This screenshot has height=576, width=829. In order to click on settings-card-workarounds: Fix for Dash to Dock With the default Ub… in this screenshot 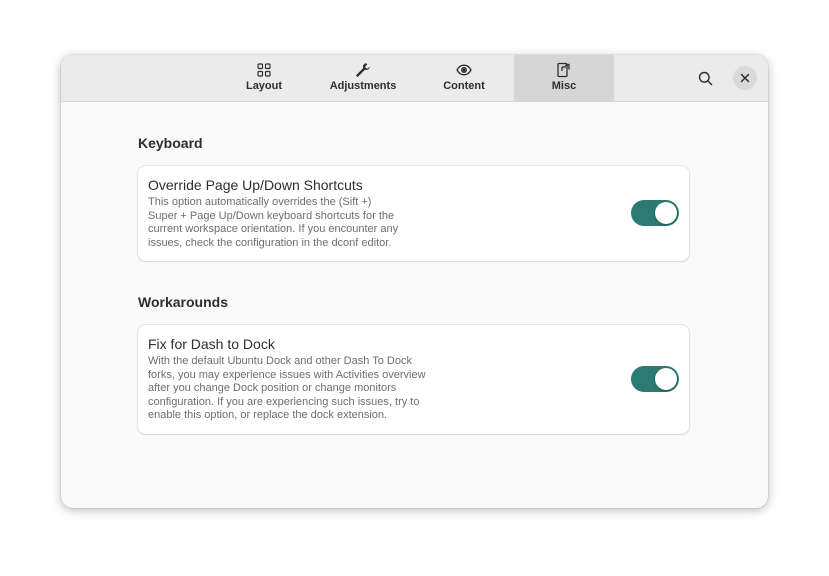, I will do `click(413, 379)`.